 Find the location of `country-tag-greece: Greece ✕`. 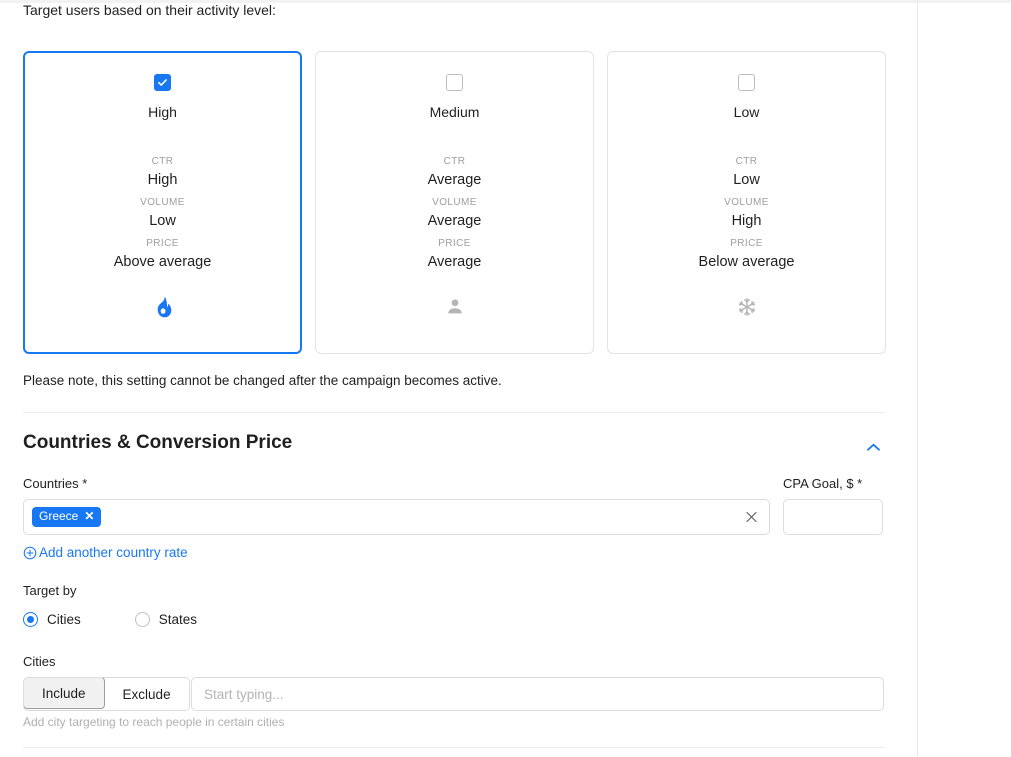

country-tag-greece: Greece ✕ is located at coordinates (67, 517).